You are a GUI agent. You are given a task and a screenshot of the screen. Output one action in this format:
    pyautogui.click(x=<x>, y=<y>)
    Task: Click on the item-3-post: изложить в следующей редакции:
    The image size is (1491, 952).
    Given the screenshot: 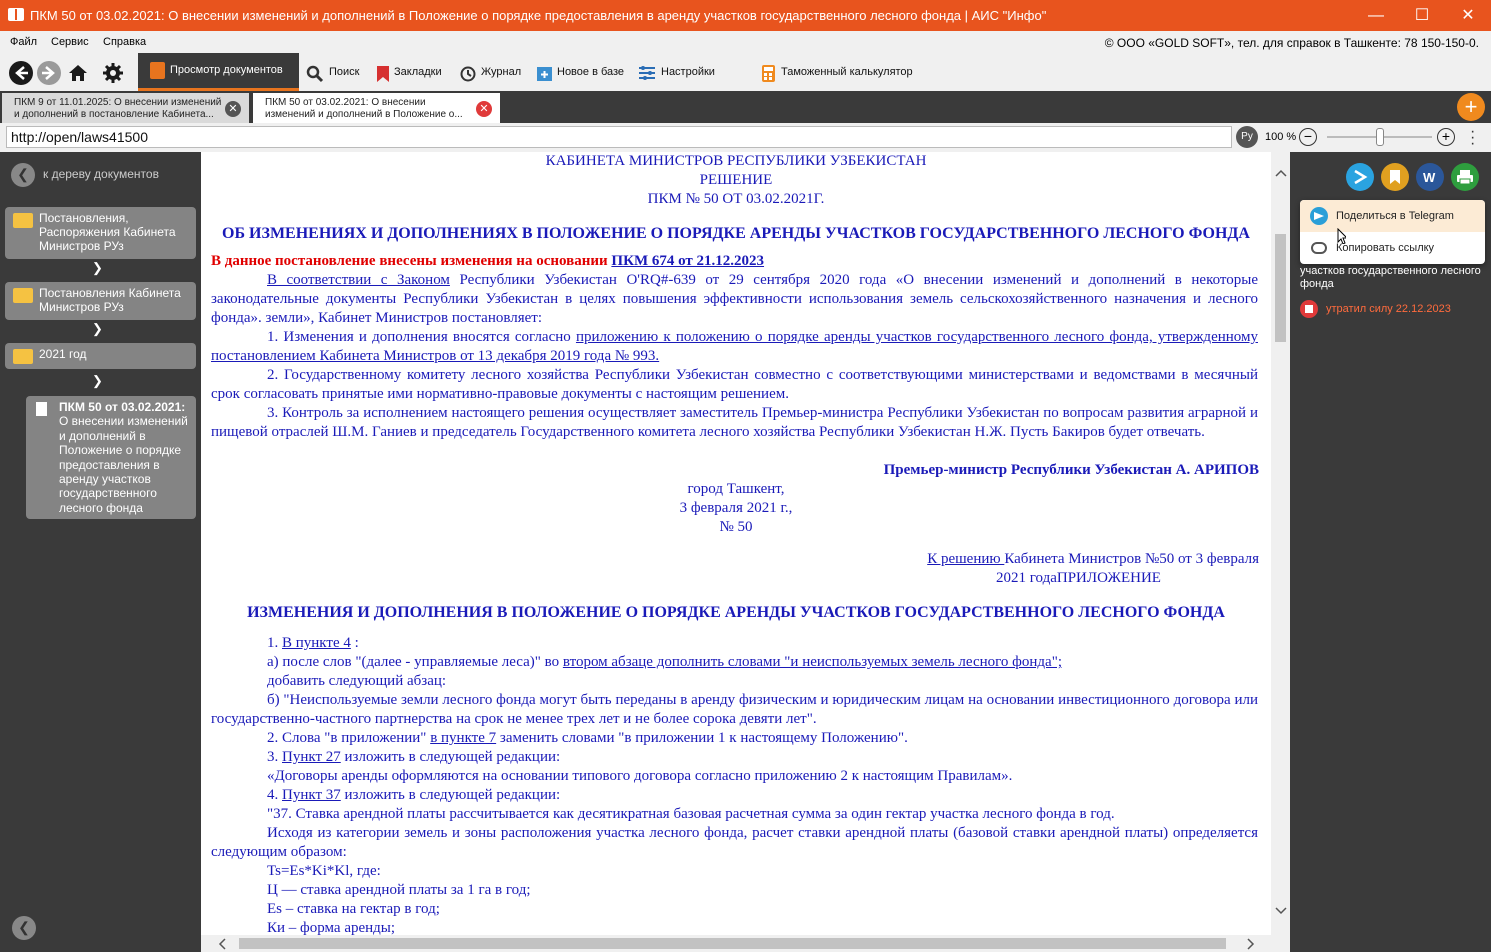 What is the action you would take?
    pyautogui.click(x=450, y=757)
    